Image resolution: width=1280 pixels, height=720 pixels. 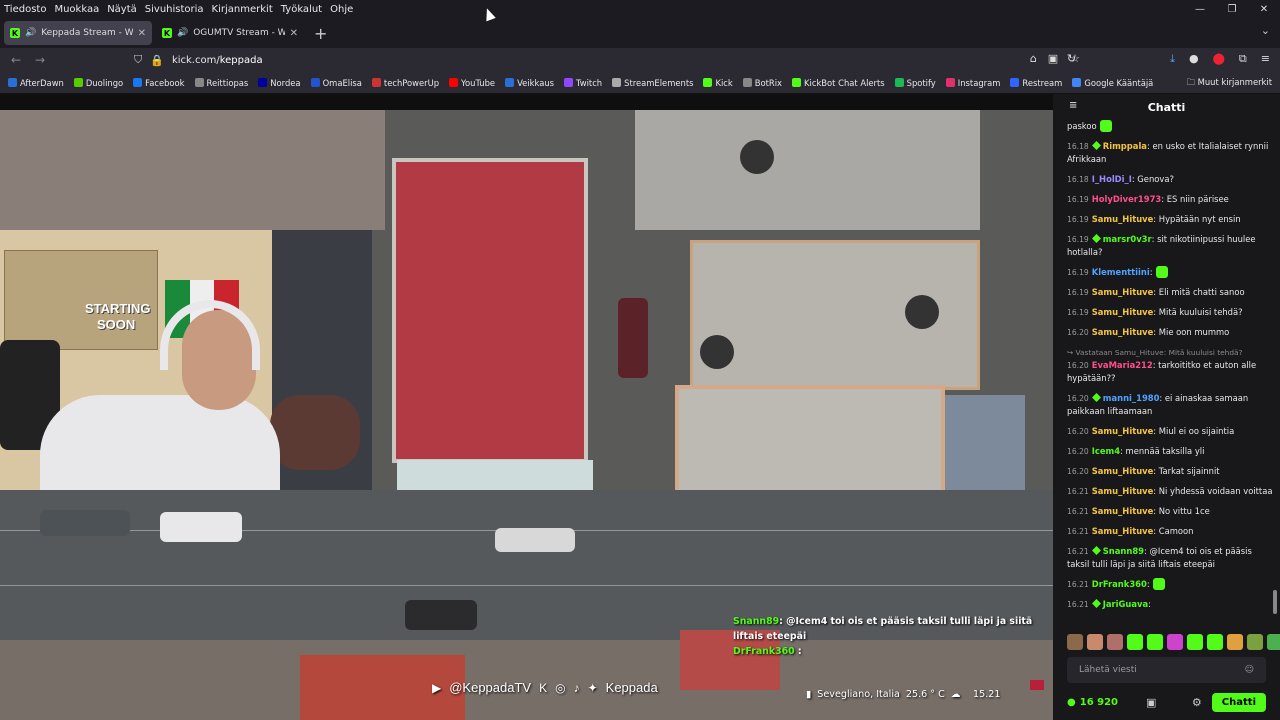 What do you see at coordinates (405, 83) in the screenshot?
I see `bookmark-item: techPowerUp` at bounding box center [405, 83].